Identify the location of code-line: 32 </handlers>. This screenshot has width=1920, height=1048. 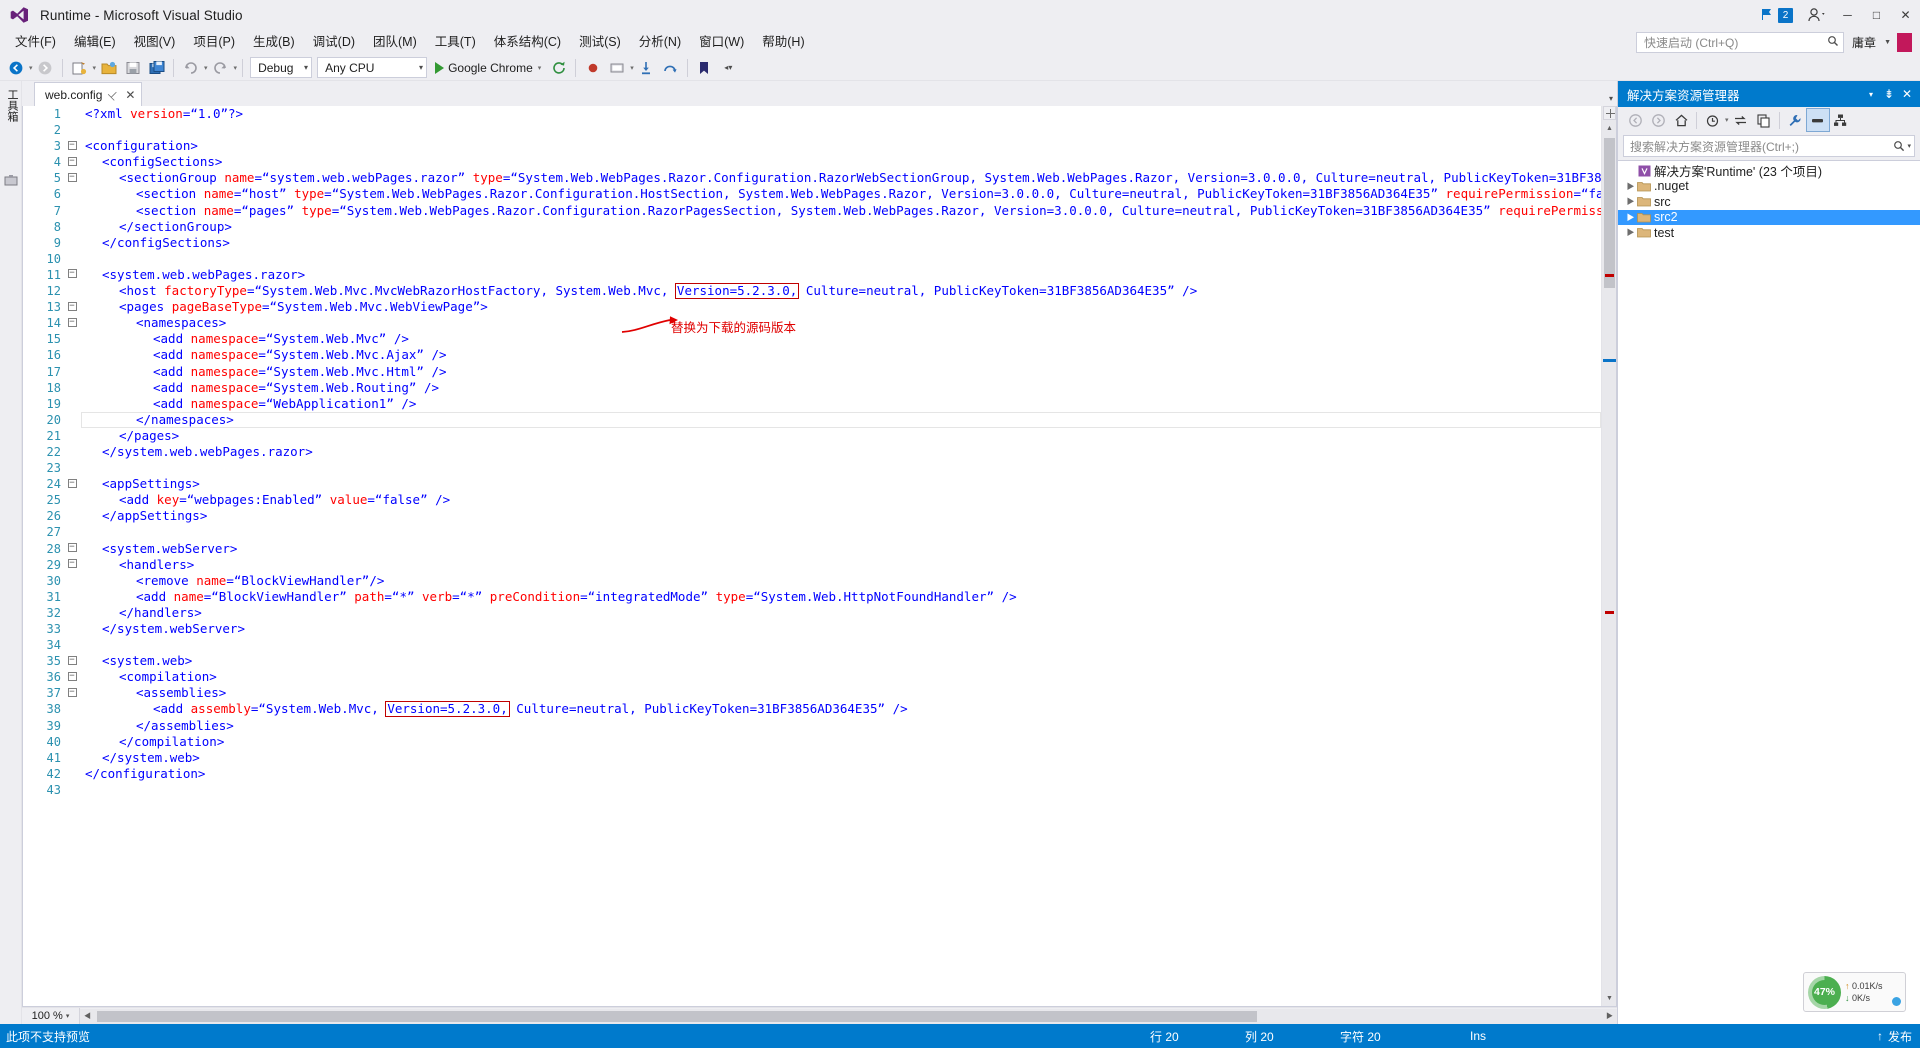
(812, 613).